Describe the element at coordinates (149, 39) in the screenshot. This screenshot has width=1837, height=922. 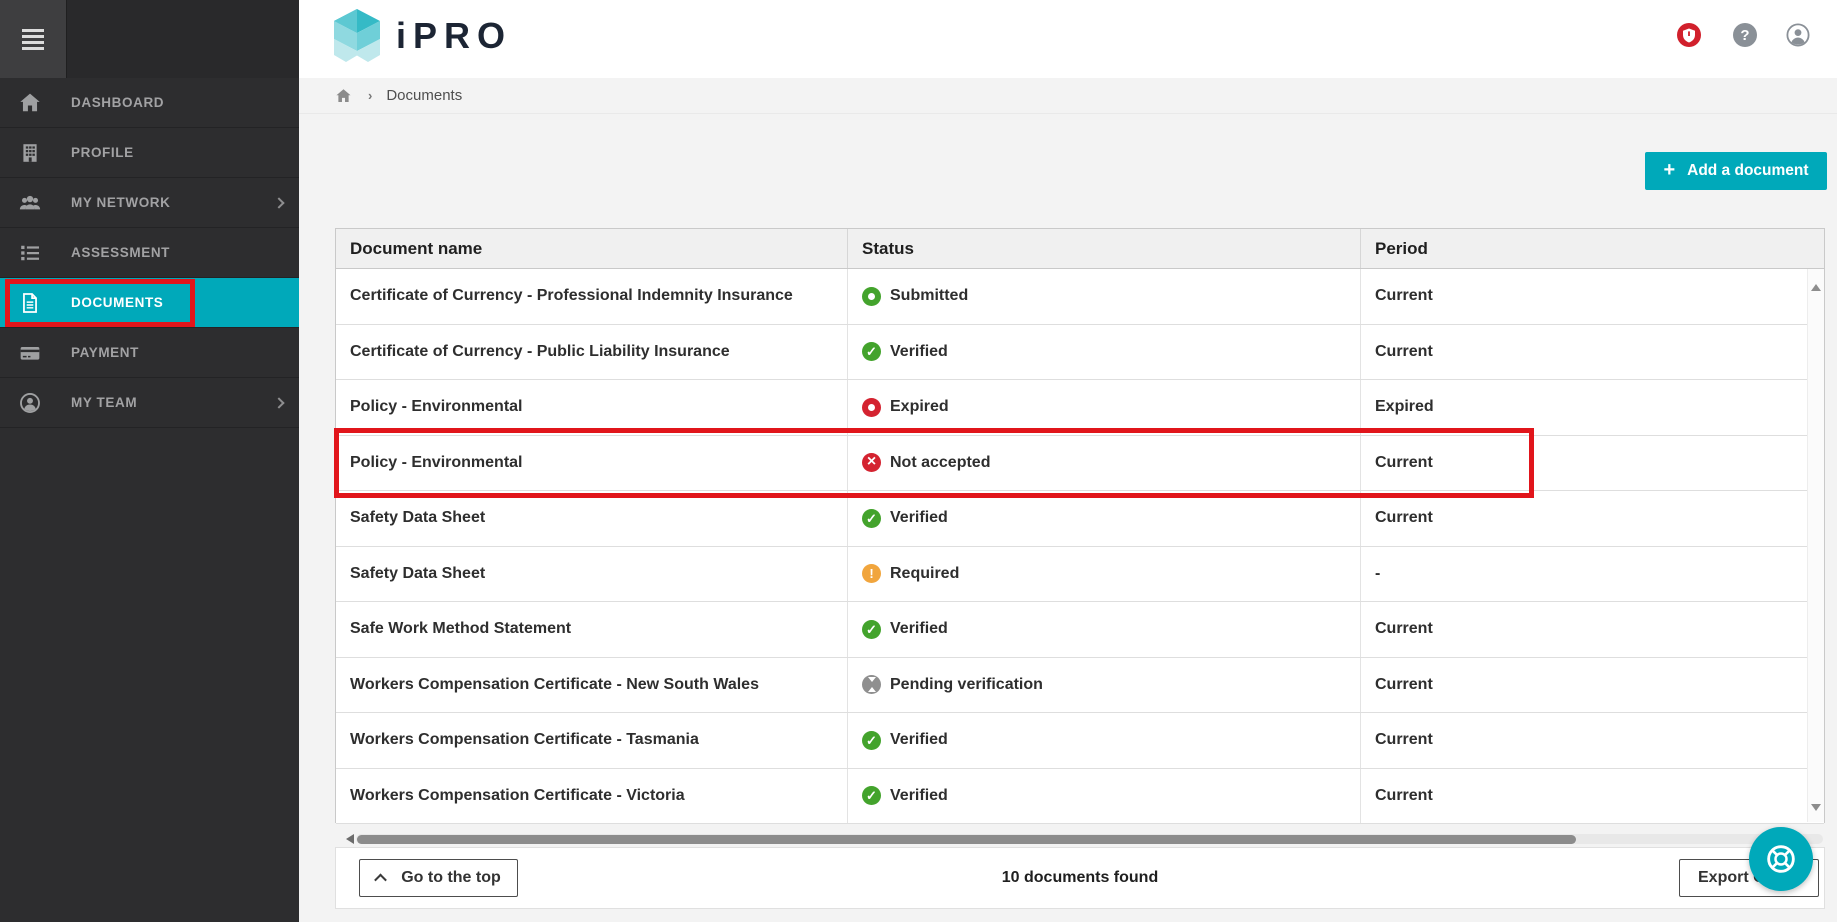
I see `sidebar-header` at that location.